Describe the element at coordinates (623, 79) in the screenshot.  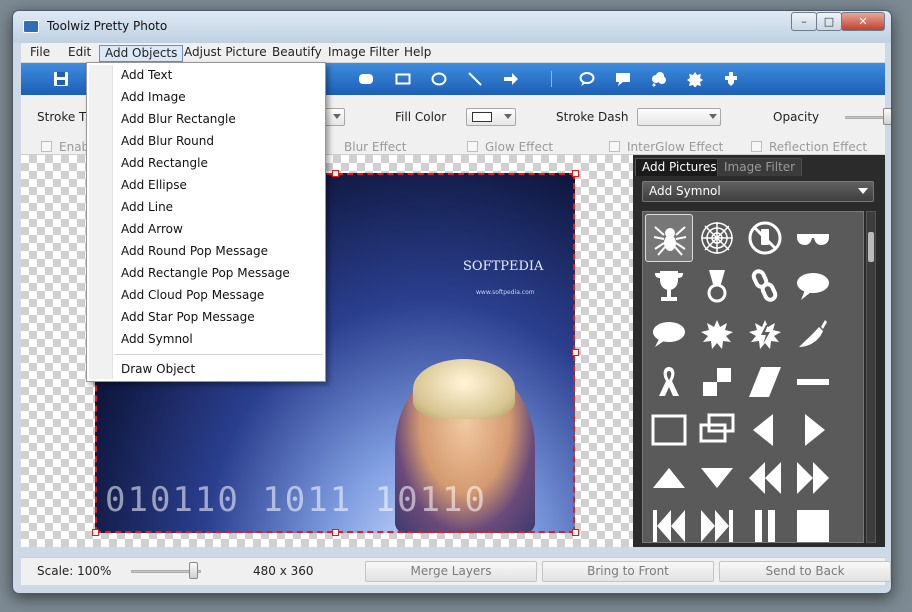
I see `rect-pop-icon` at that location.